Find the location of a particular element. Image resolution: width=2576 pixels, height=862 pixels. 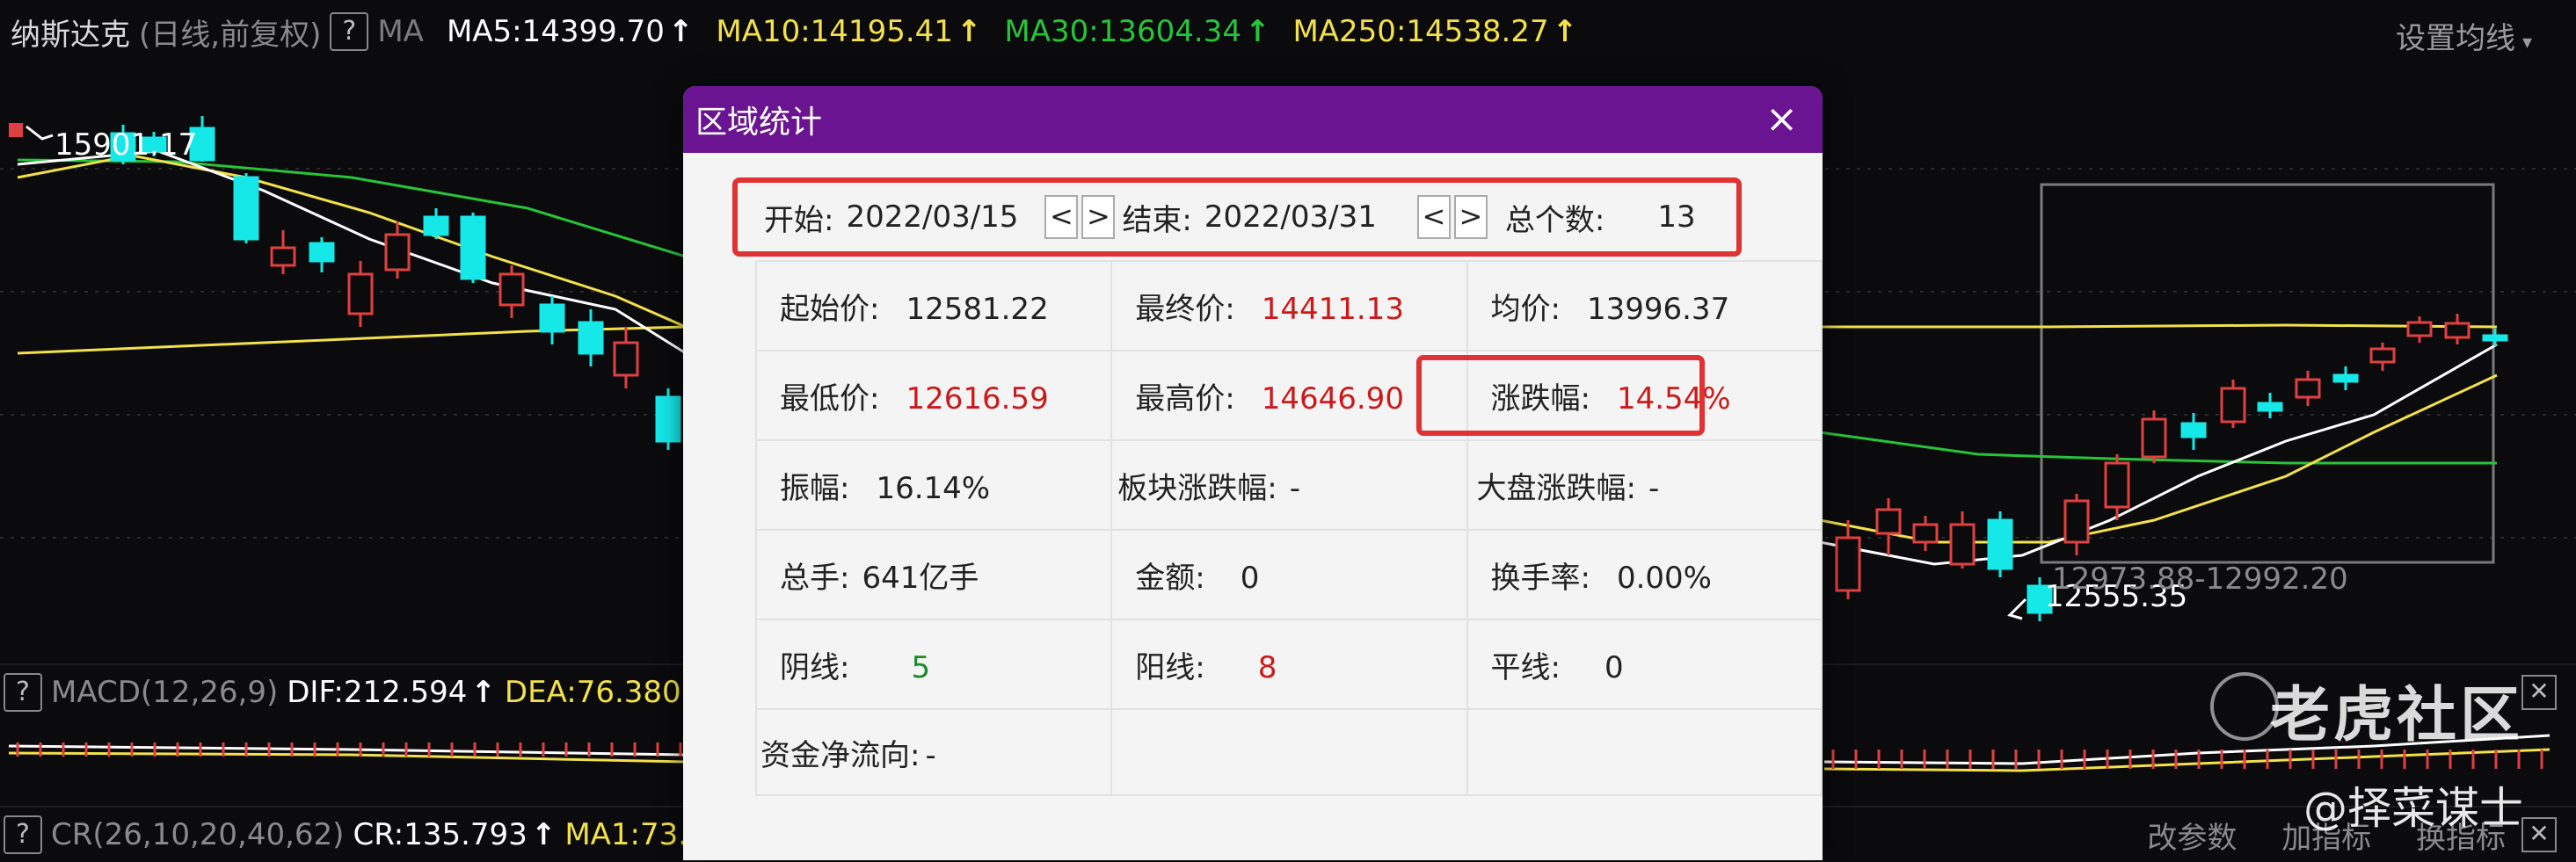

stat-cell: 换手率: 0.00% is located at coordinates (1644, 574).